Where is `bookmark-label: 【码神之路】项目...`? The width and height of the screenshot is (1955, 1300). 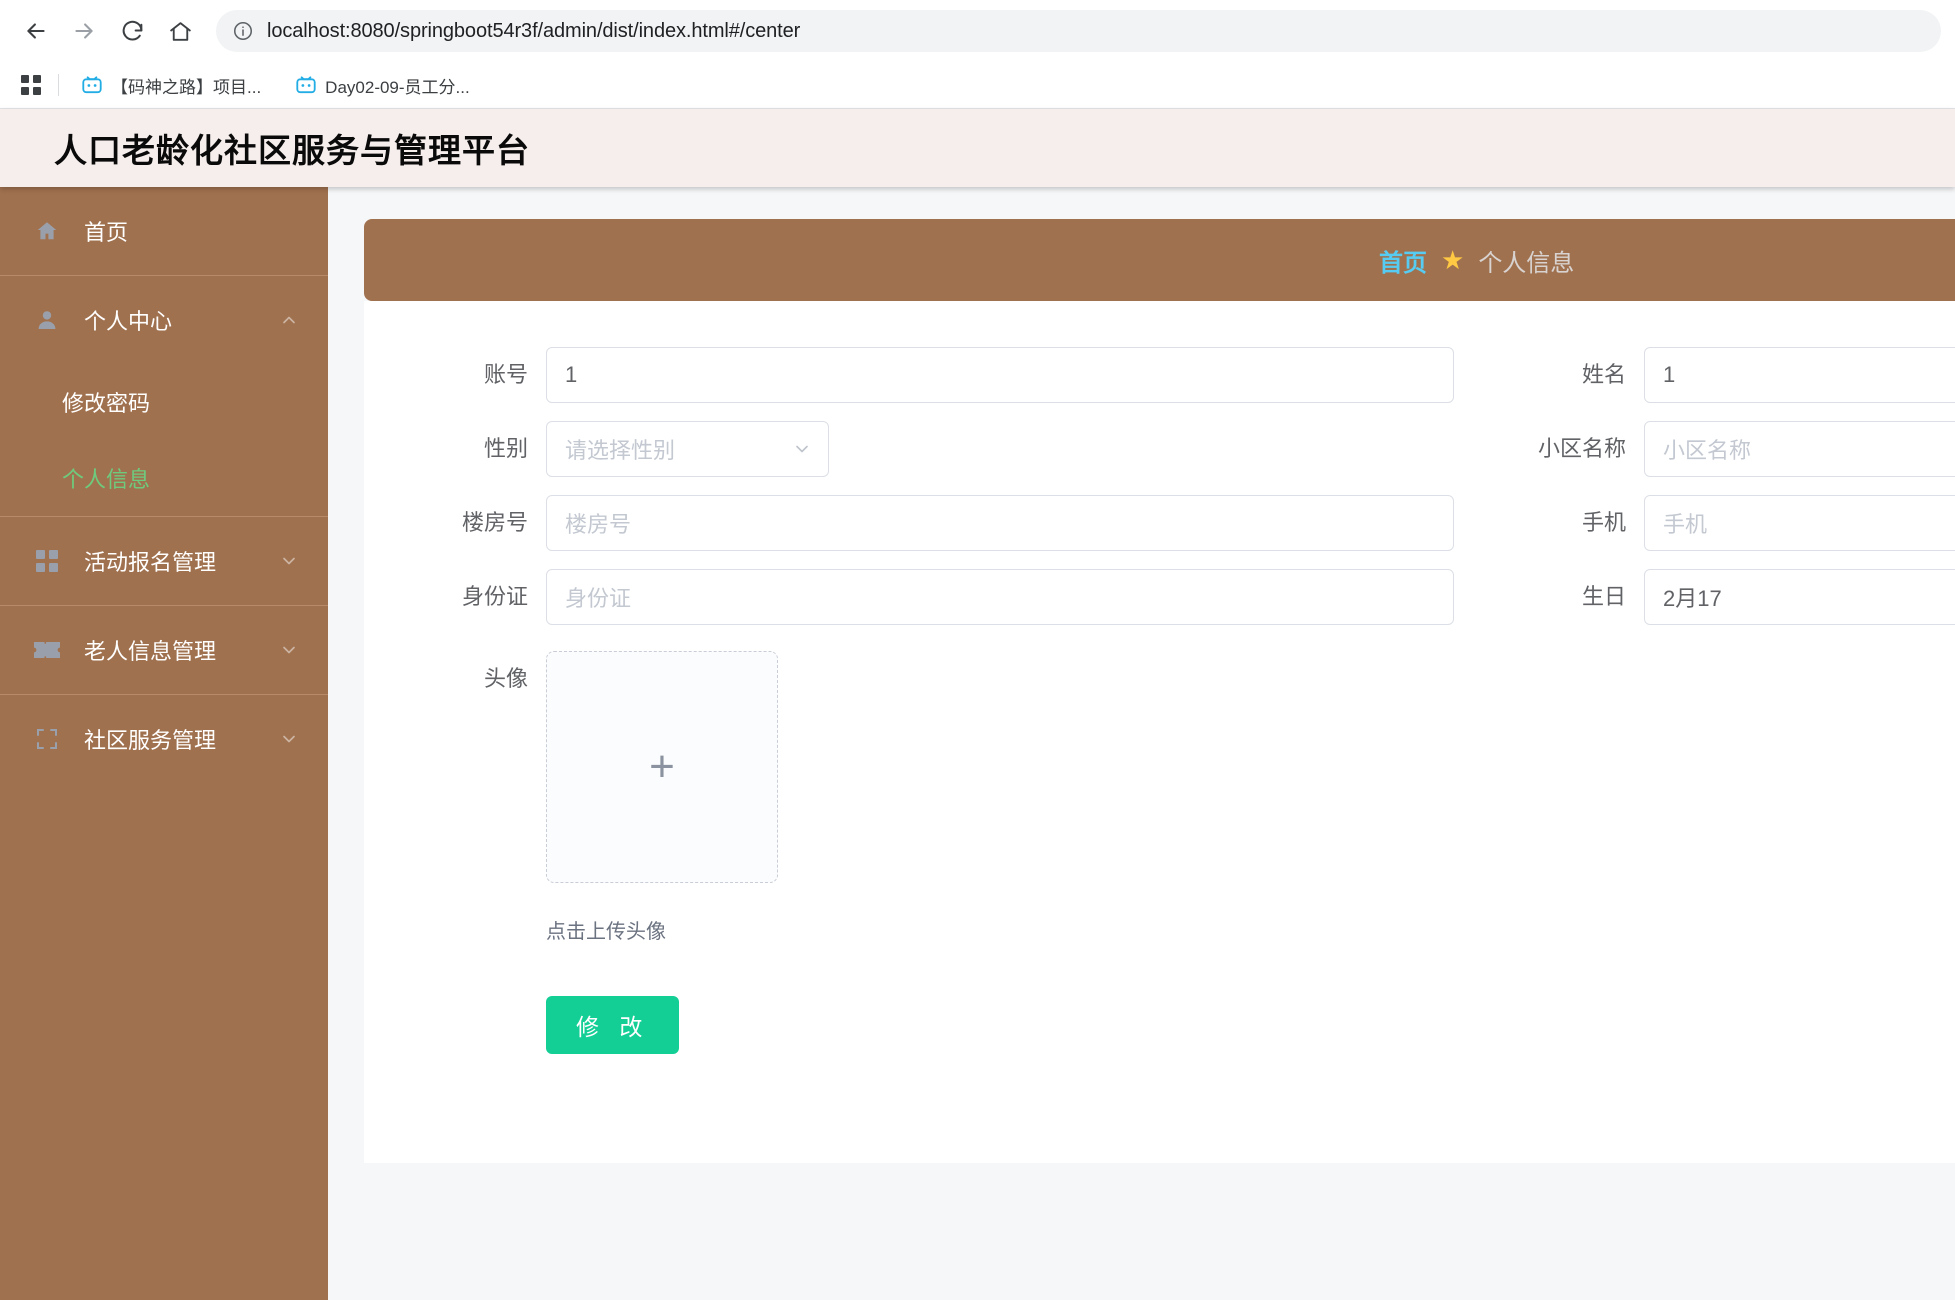
bookmark-label: 【码神之路】项目... is located at coordinates (186, 87).